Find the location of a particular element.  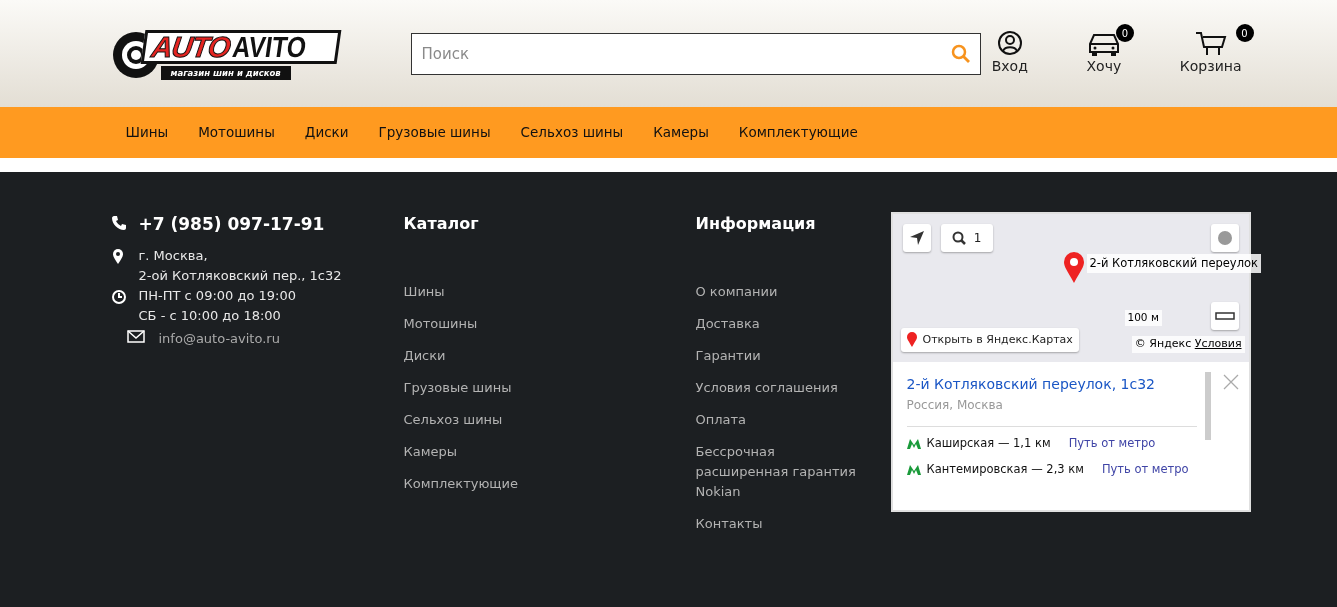

logo-tagline: магазин шин и дисков is located at coordinates (225, 73).